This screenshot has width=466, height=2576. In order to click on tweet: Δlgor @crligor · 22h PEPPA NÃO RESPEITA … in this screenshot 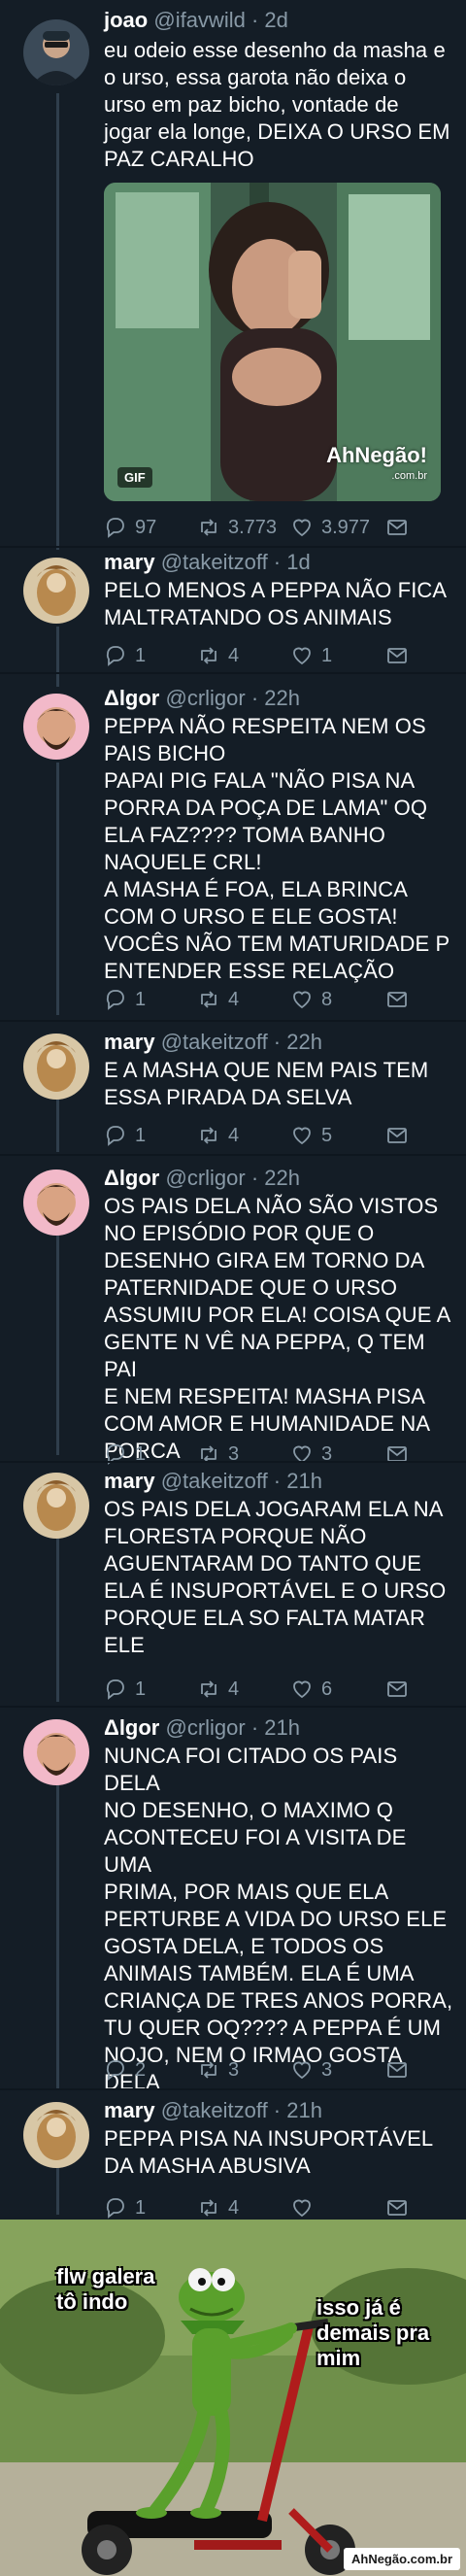, I will do `click(233, 851)`.